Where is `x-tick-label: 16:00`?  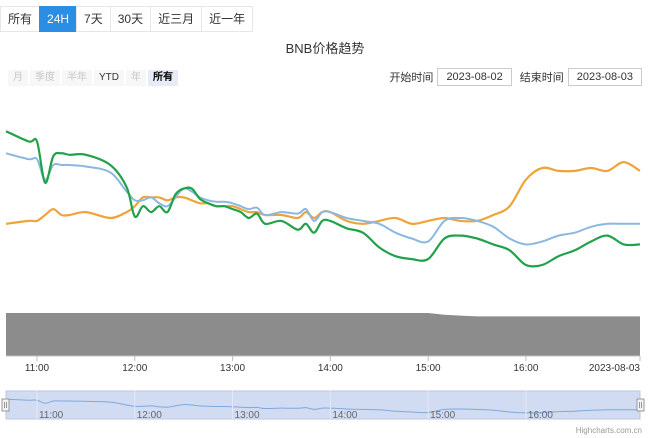 x-tick-label: 16:00 is located at coordinates (525, 368).